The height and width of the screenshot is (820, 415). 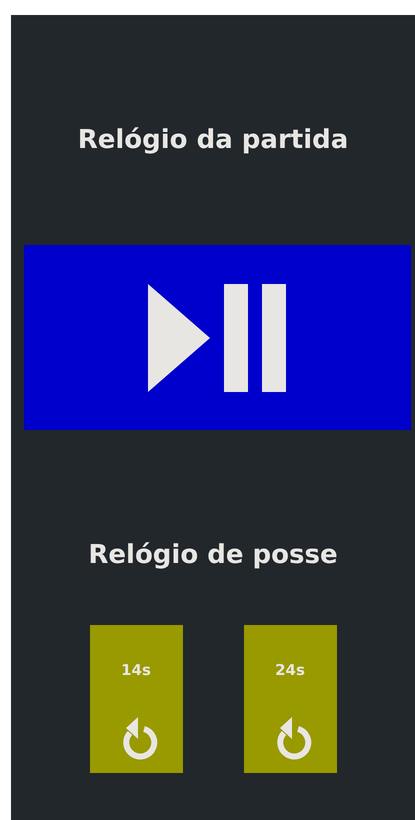 What do you see at coordinates (213, 140) in the screenshot?
I see `section-title: Relógio da partida` at bounding box center [213, 140].